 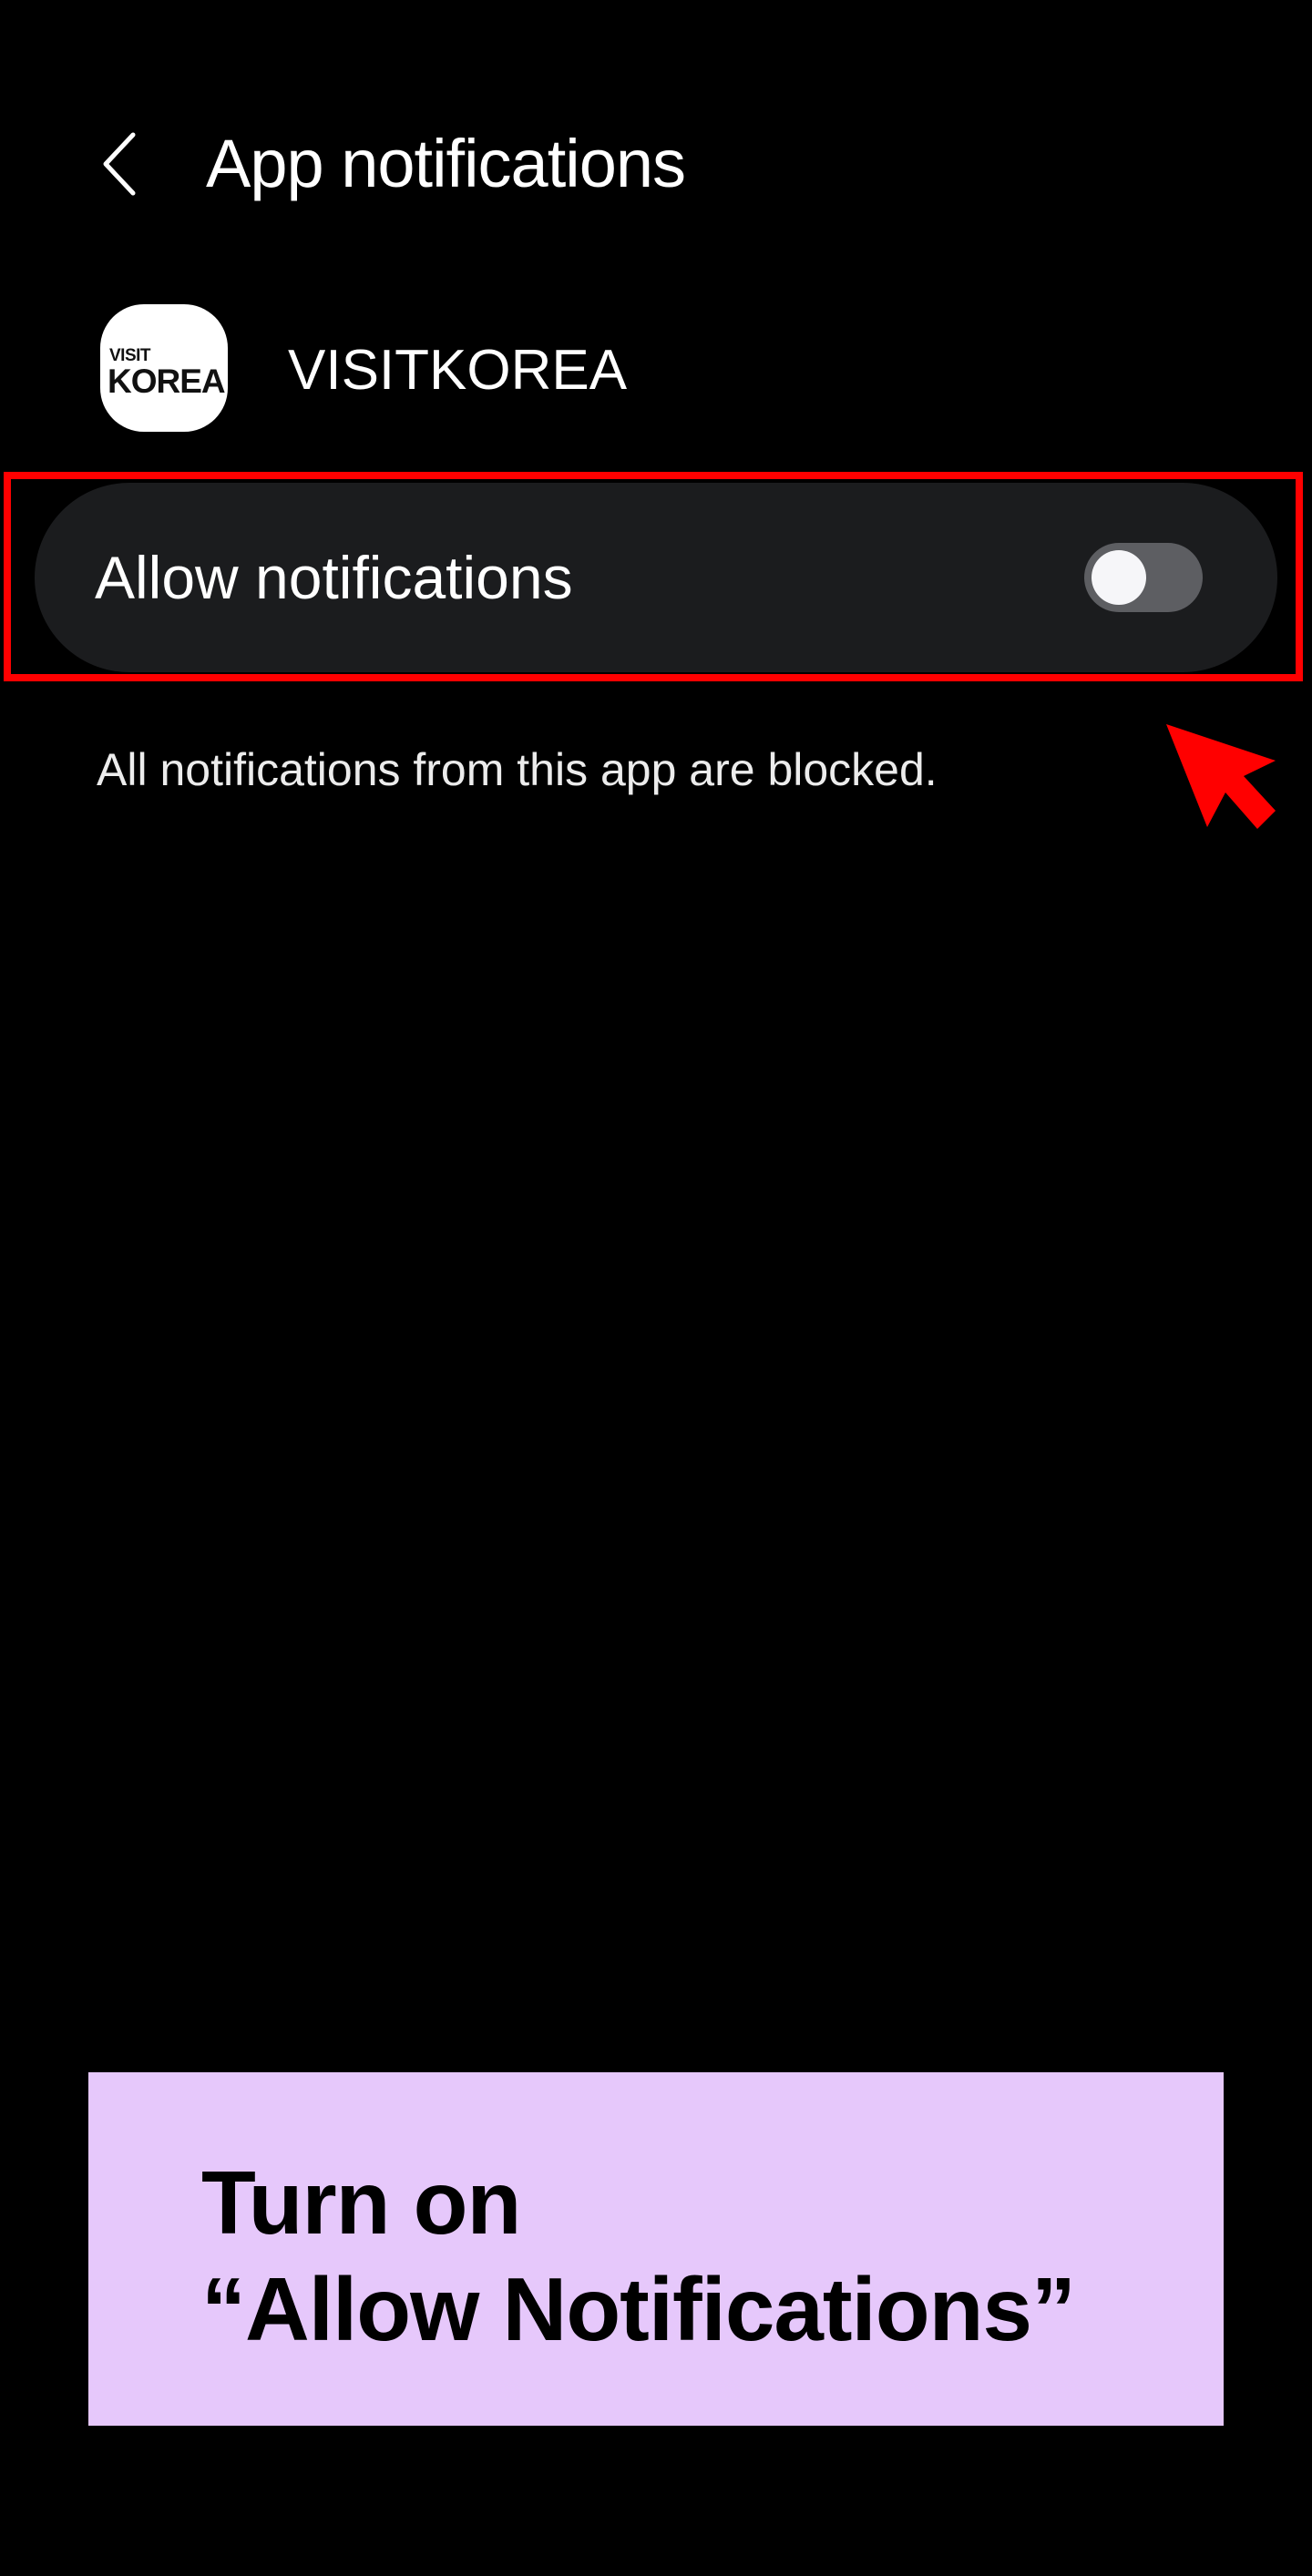 I want to click on page-title: App notifications, so click(x=446, y=163).